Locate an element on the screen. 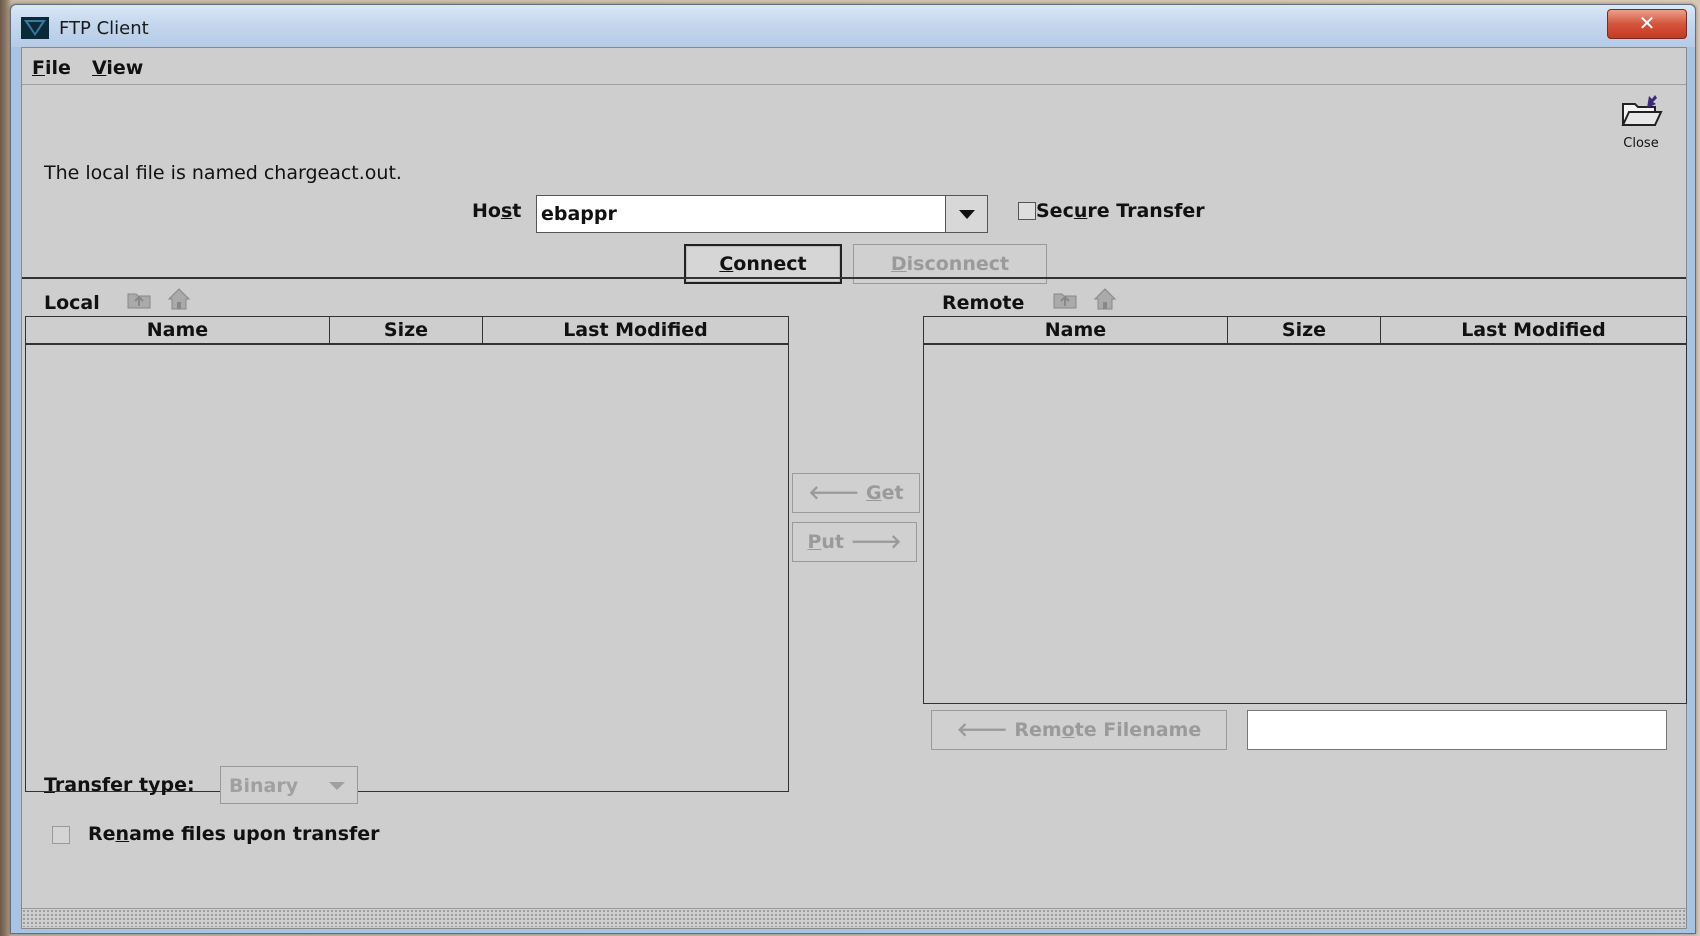 The height and width of the screenshot is (936, 1700). remote-pane-label: Remote is located at coordinates (983, 303).